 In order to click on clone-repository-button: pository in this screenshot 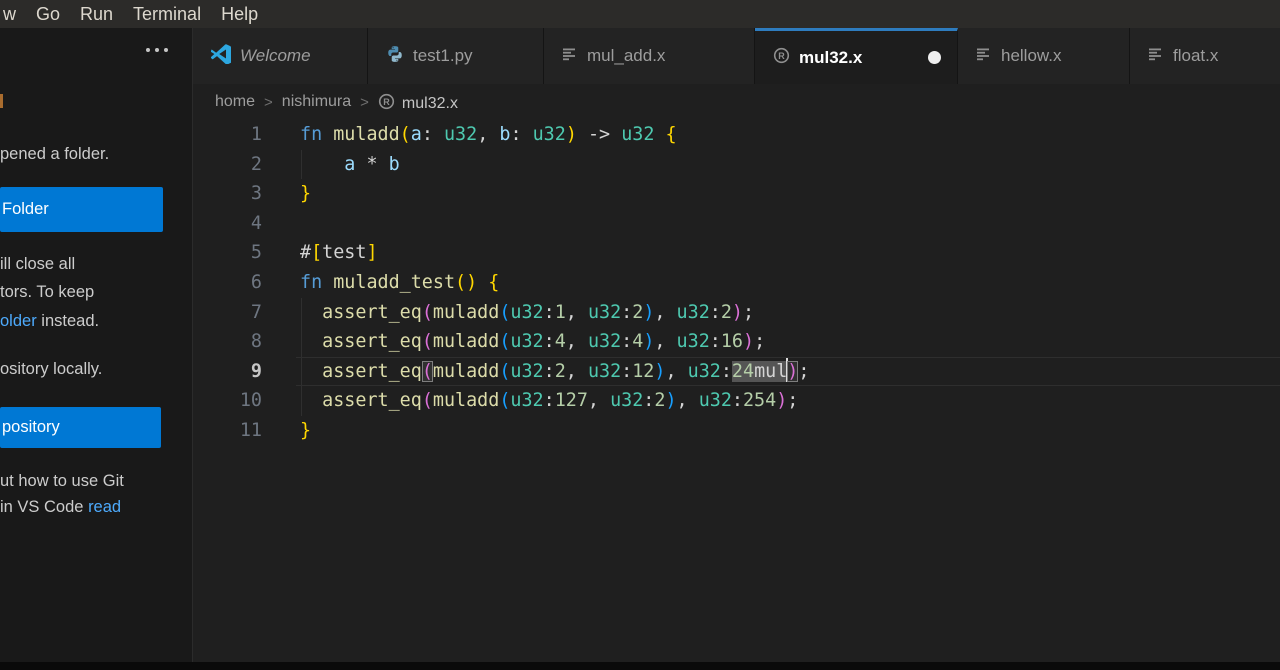, I will do `click(80, 427)`.